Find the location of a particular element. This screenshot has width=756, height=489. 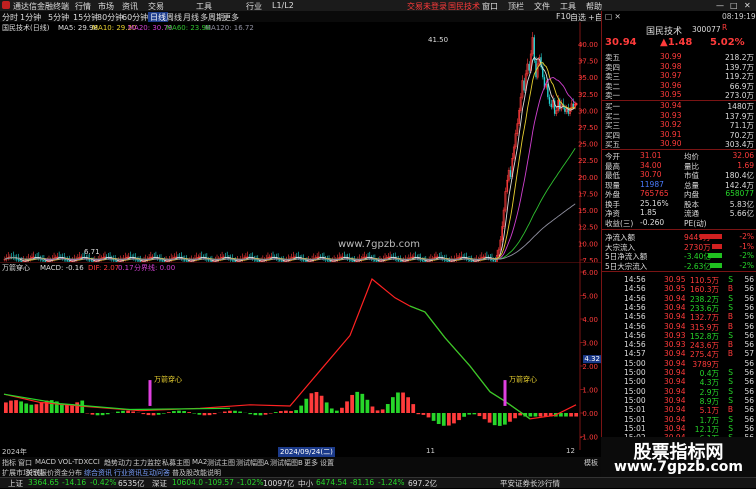

index-zx-value: 6474.54 is located at coordinates (331, 482).